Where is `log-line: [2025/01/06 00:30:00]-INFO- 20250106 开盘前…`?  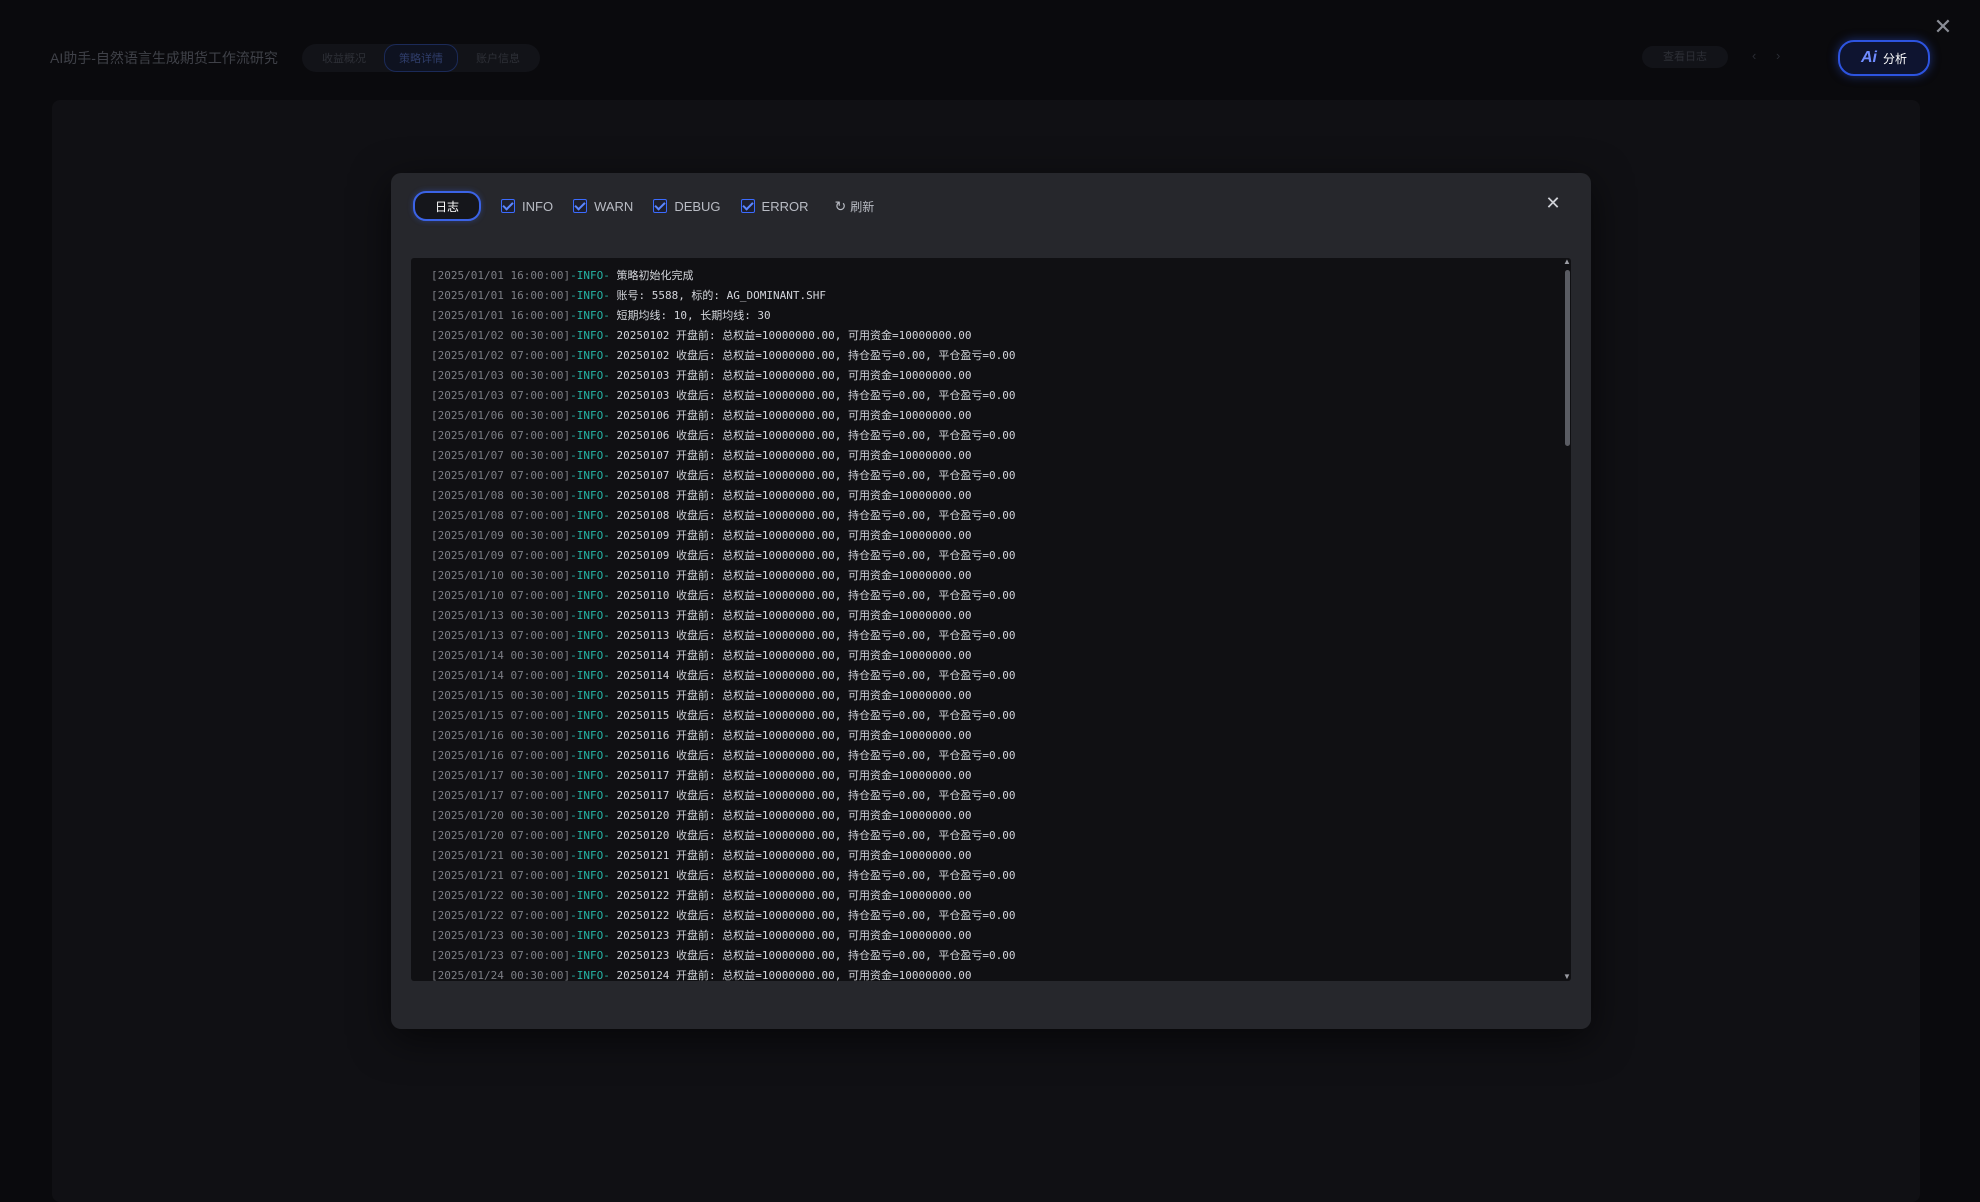 log-line: [2025/01/06 00:30:00]-INFO- 20250106 开盘前… is located at coordinates (723, 416).